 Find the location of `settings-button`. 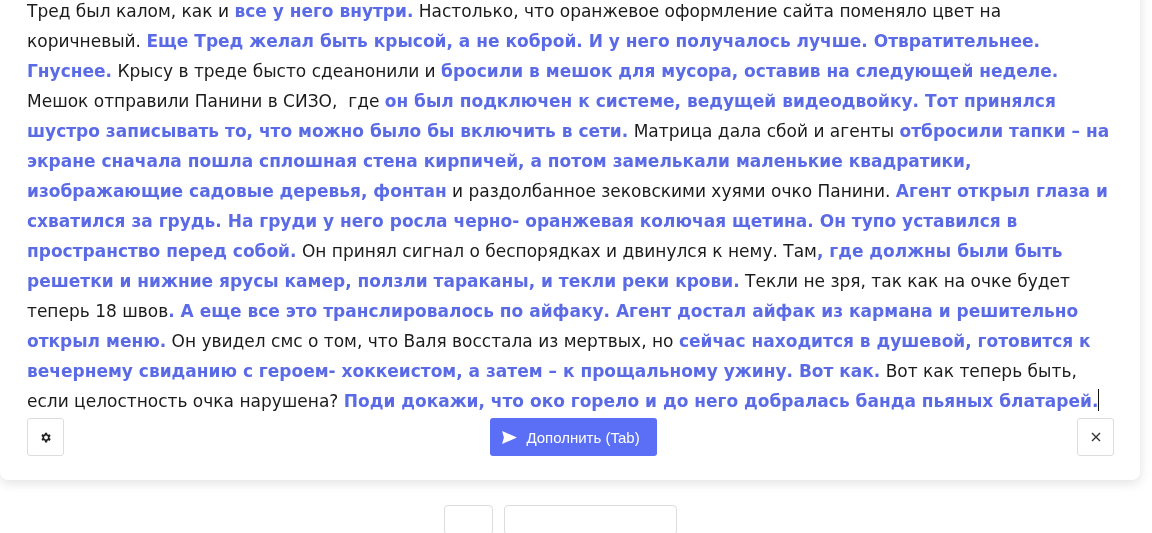

settings-button is located at coordinates (45, 437).